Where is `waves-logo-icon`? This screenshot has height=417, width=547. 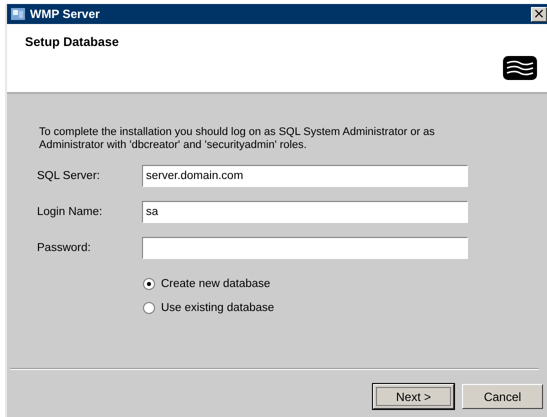 waves-logo-icon is located at coordinates (520, 68).